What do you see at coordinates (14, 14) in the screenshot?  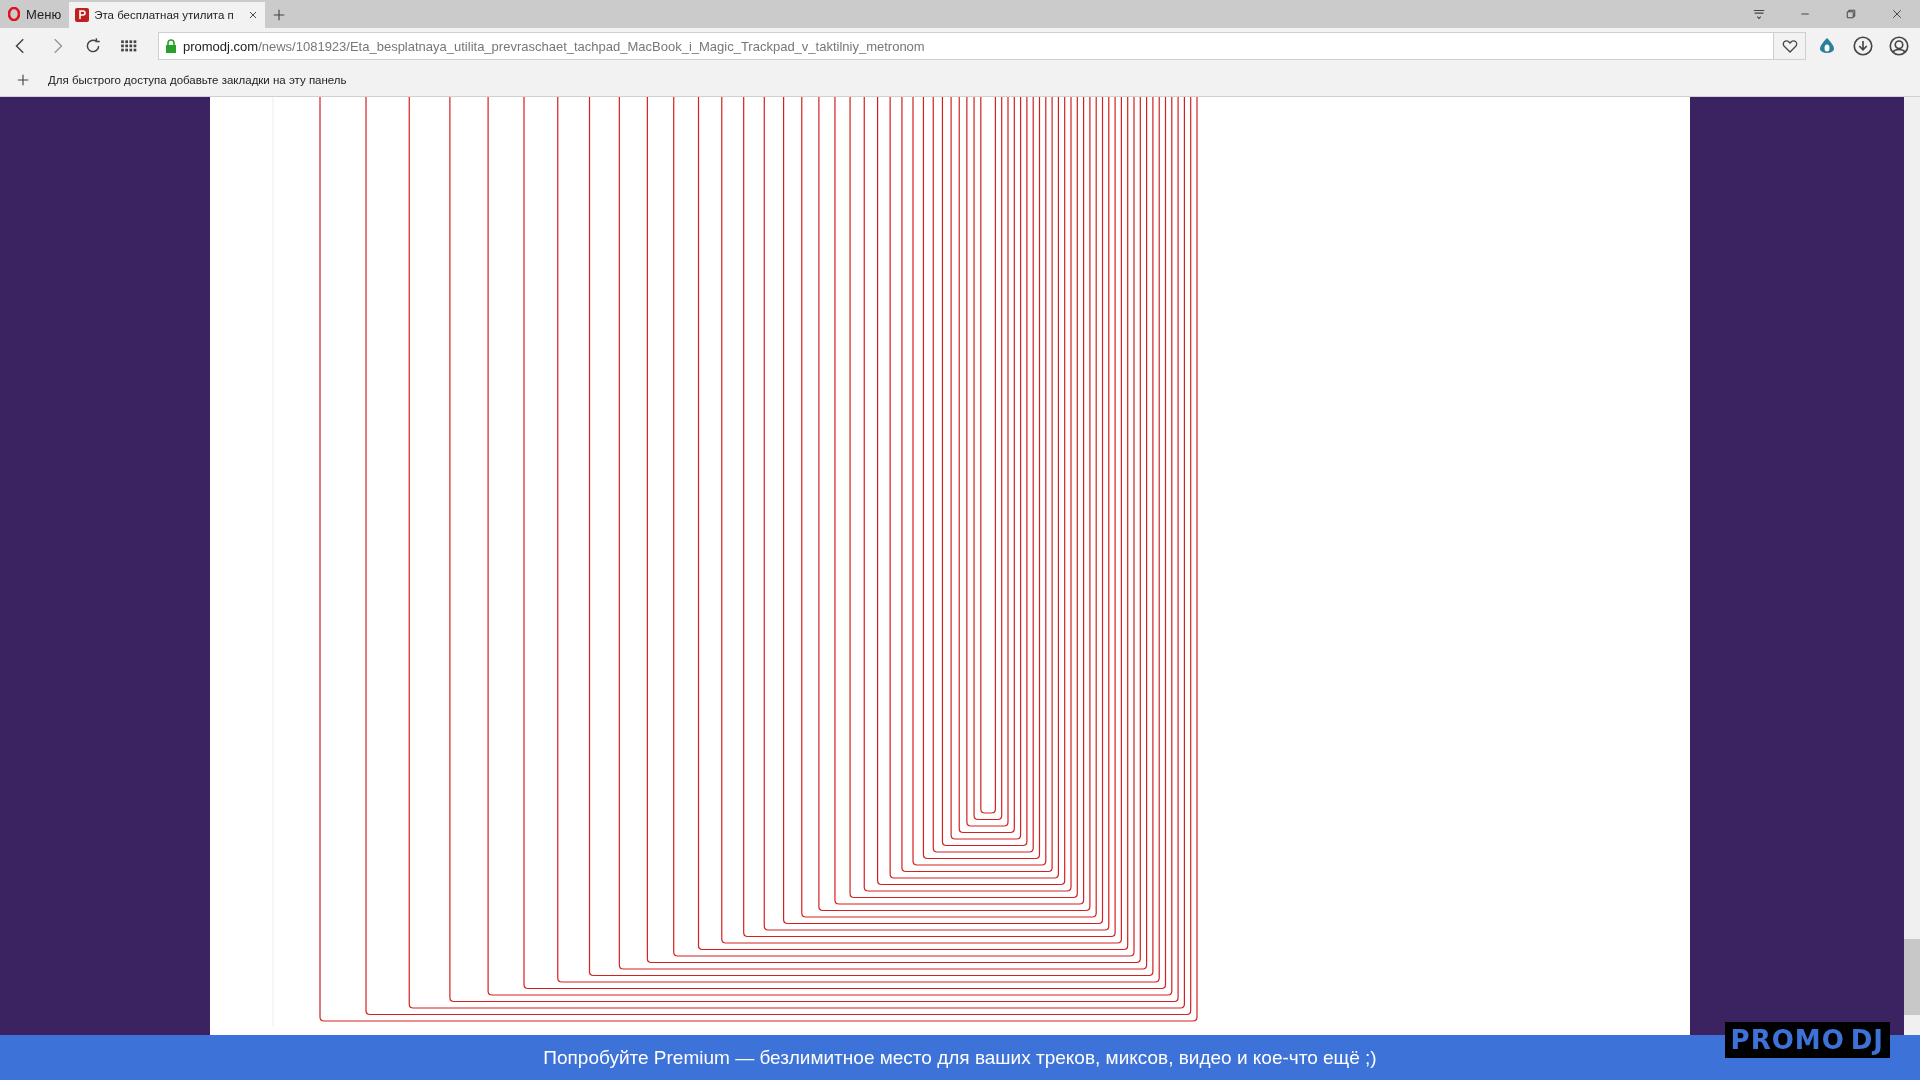 I see `logo-icon` at bounding box center [14, 14].